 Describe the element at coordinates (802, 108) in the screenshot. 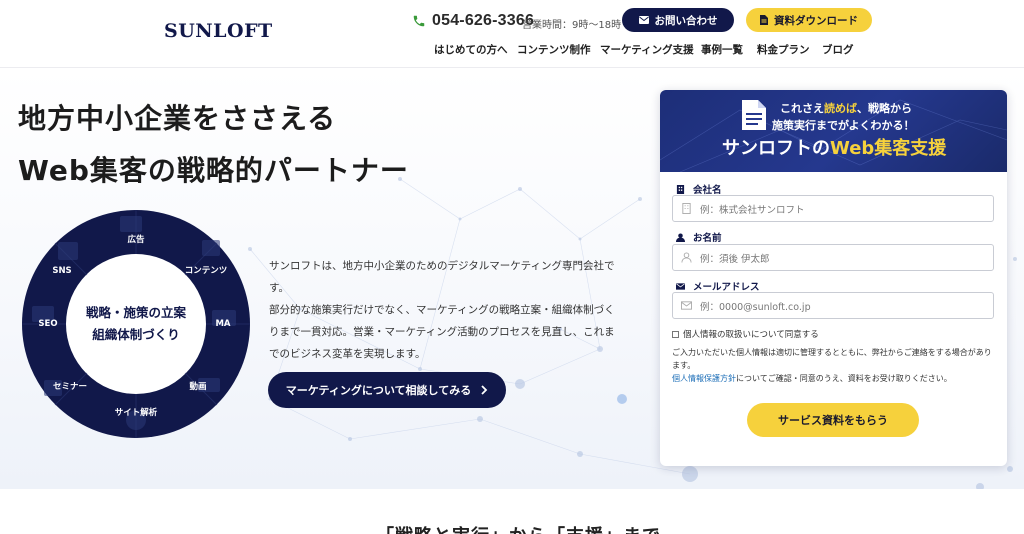

I see `form-header-line-1-a: これさえ` at that location.